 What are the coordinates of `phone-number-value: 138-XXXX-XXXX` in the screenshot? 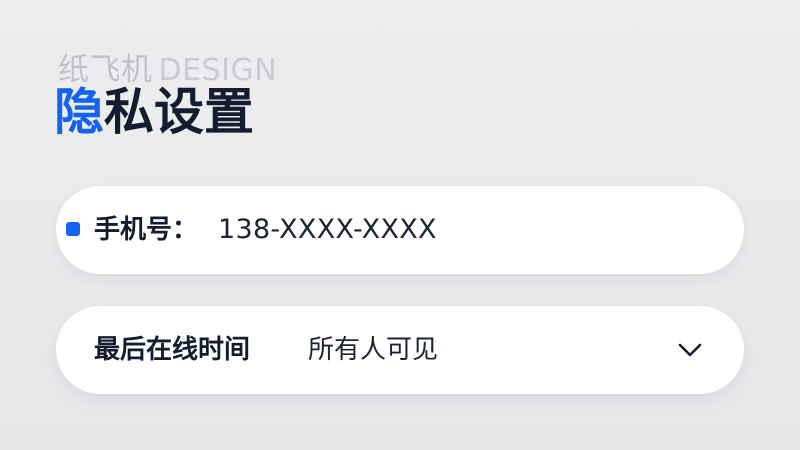 It's located at (327, 229).